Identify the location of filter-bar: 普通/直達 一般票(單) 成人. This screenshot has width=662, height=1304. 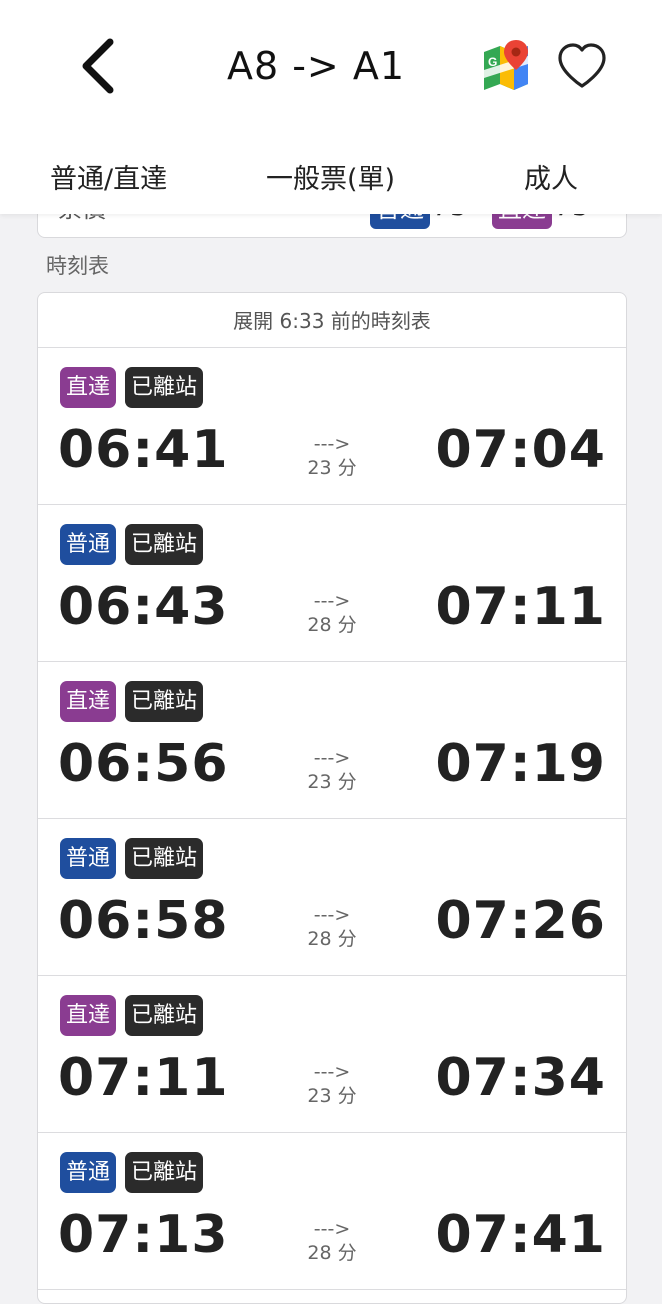
(331, 180).